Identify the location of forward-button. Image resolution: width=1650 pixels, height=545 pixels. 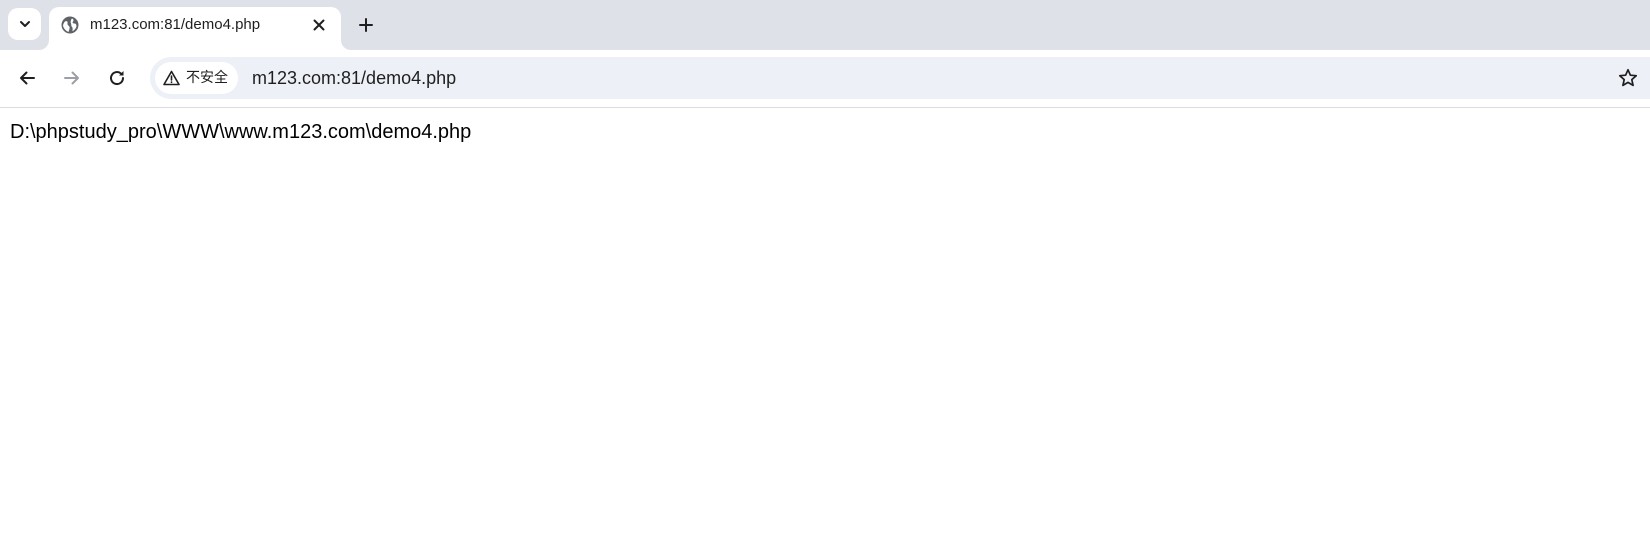
(72, 78).